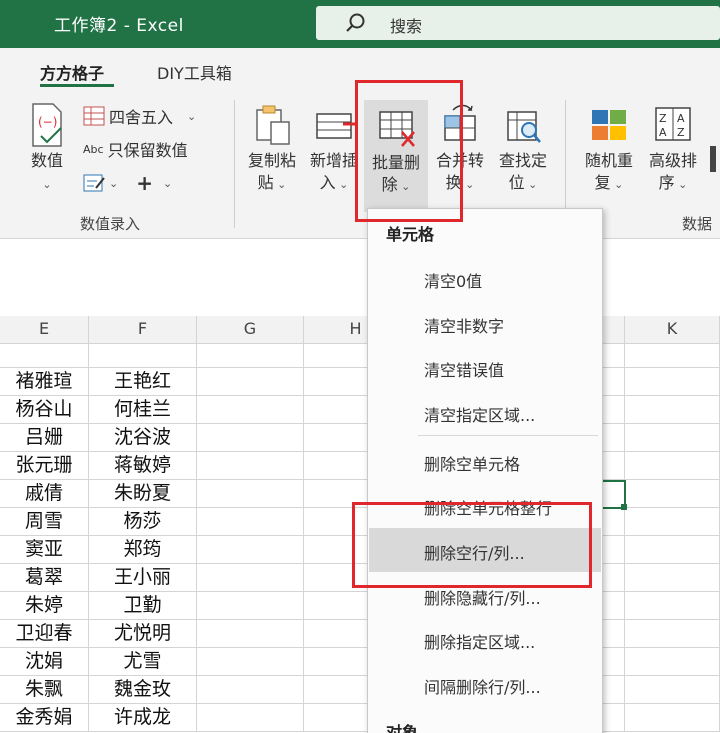 This screenshot has height=733, width=720. I want to click on chevron-down-icon: ⌄, so click(167, 183).